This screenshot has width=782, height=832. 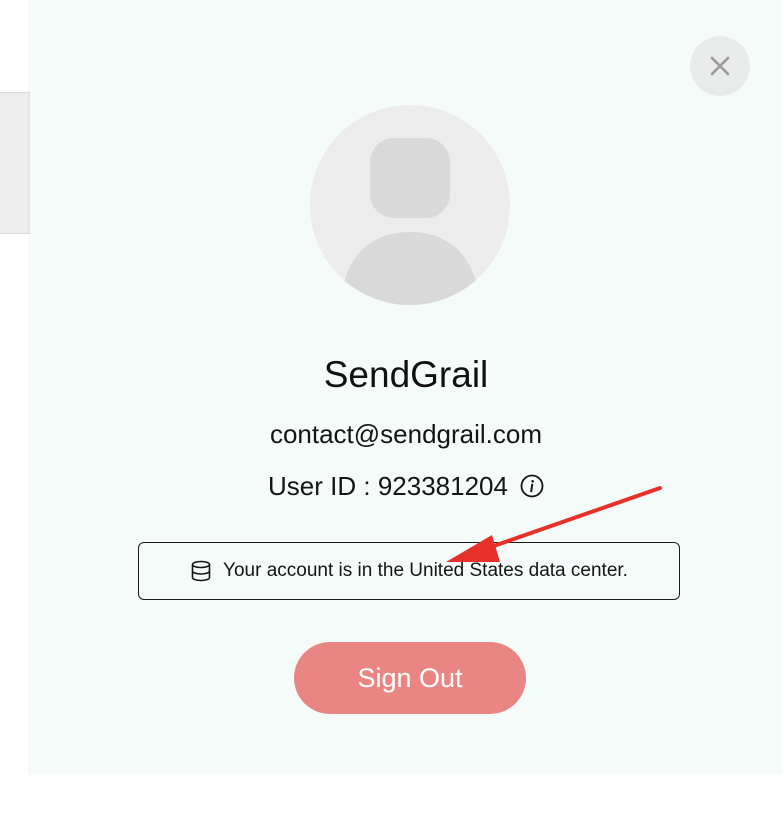 I want to click on user-id-text: User ID : 923381204, so click(x=388, y=486).